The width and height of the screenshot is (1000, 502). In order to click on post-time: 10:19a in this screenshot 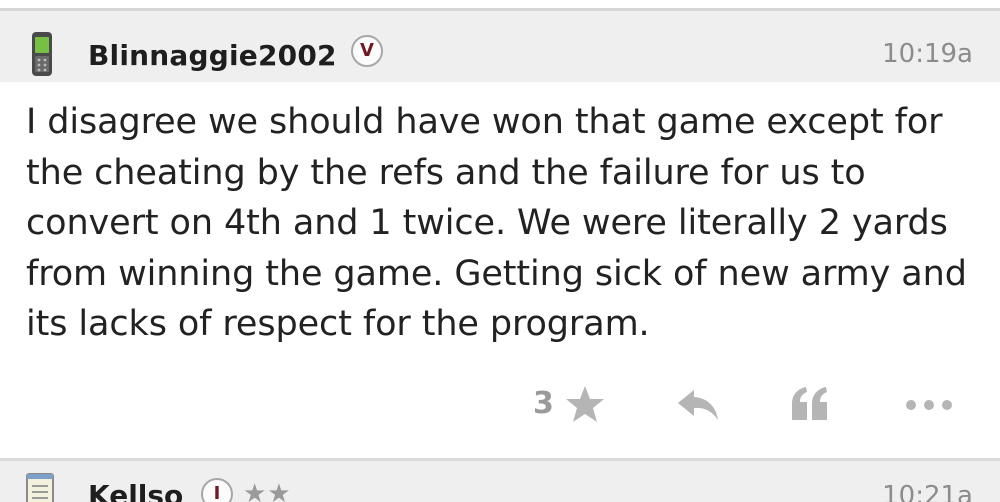, I will do `click(927, 54)`.